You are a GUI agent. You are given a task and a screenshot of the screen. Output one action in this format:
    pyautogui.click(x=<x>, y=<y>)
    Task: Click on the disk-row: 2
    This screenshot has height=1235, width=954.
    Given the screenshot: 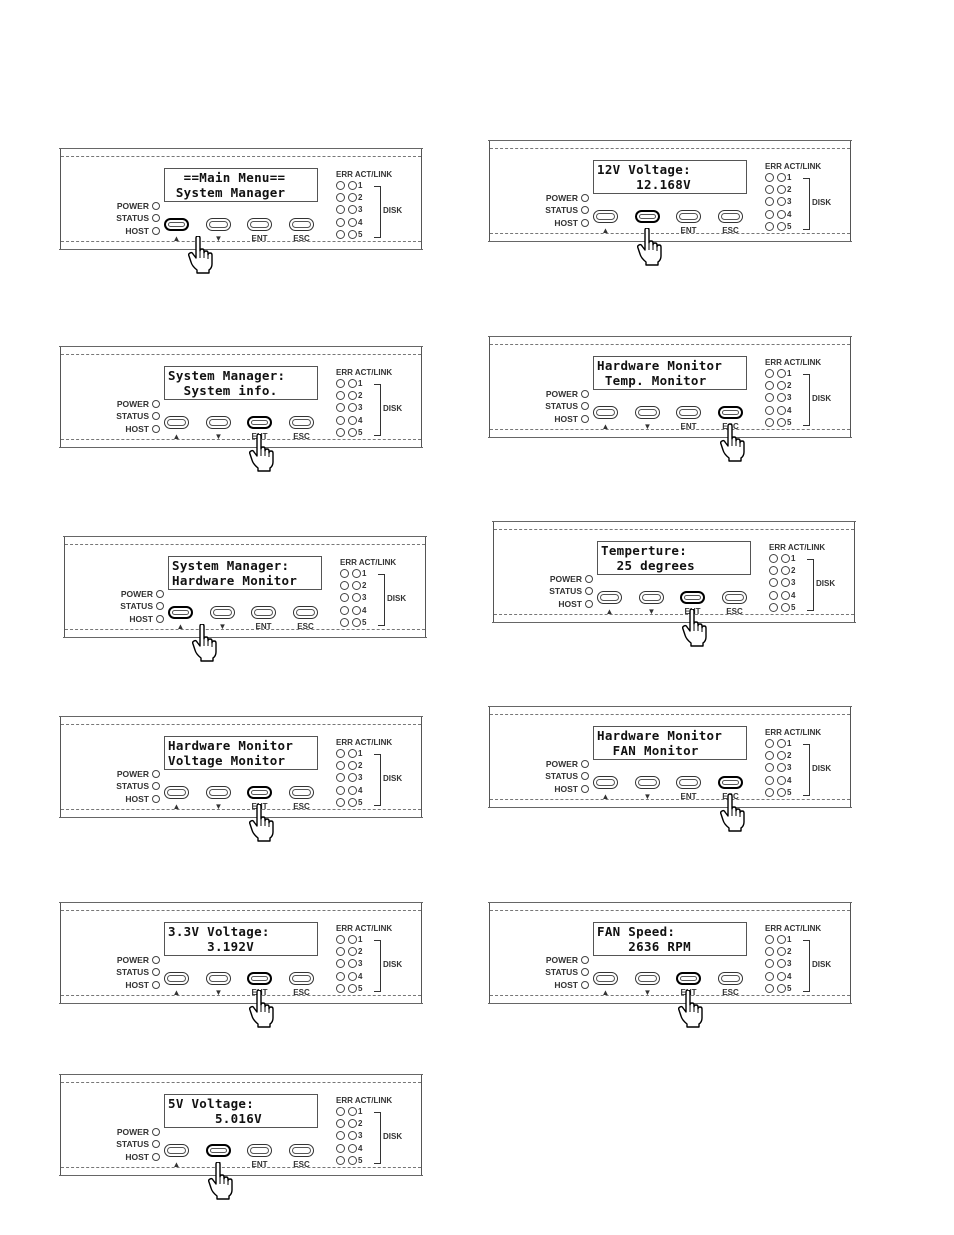 What is the action you would take?
    pyautogui.click(x=799, y=951)
    